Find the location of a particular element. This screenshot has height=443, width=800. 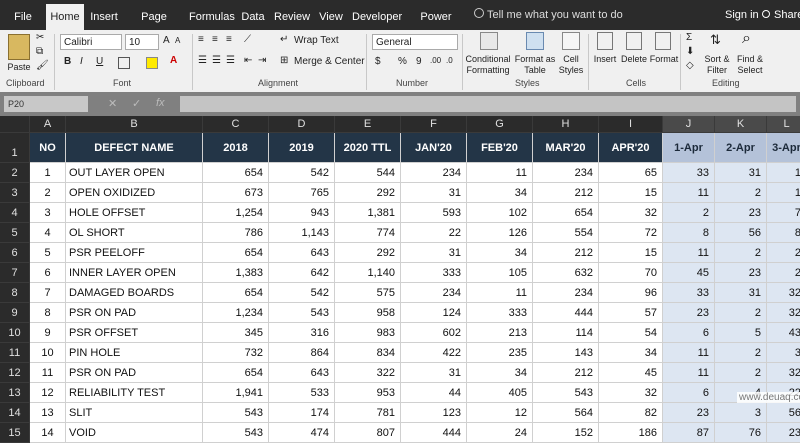

table-cell: 7 is located at coordinates (783, 213).